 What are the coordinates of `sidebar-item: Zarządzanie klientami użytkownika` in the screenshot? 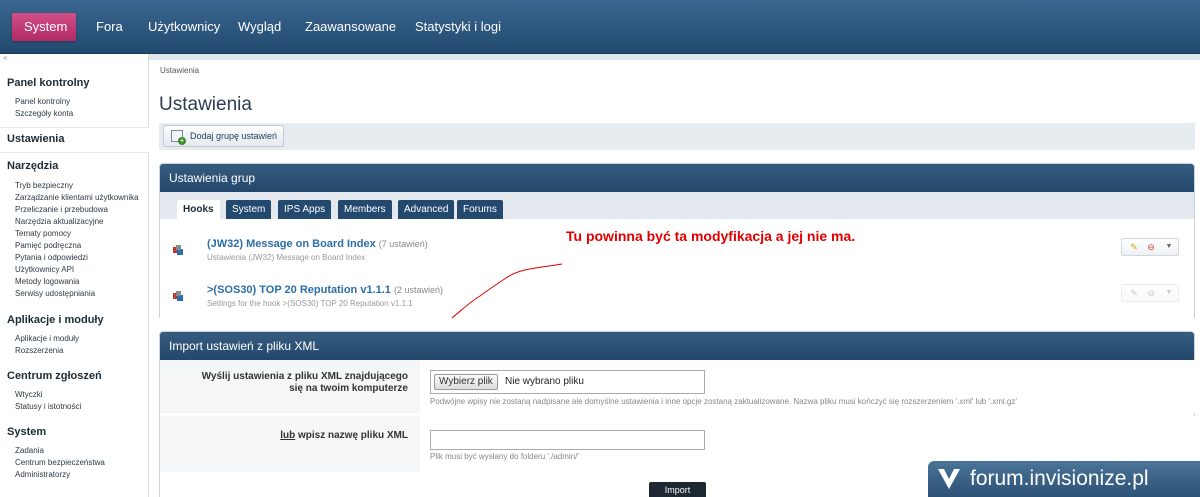 It's located at (77, 197).